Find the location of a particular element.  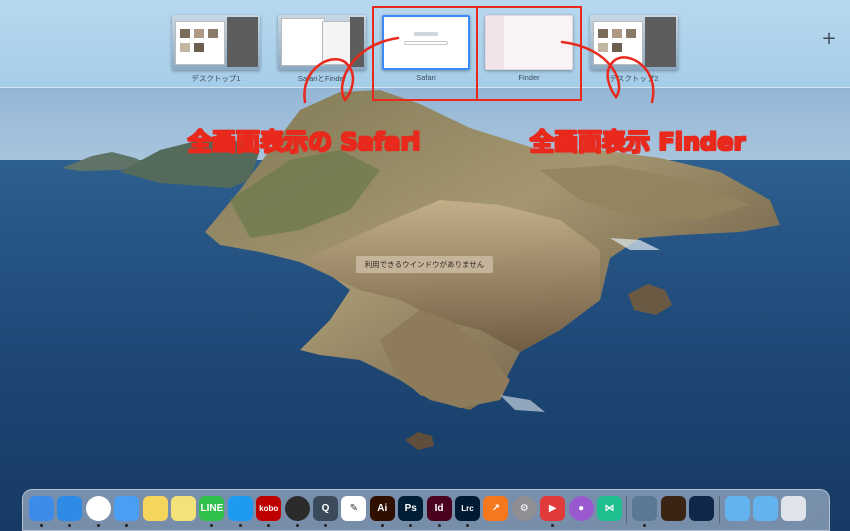

twitter-icon is located at coordinates (240, 508).